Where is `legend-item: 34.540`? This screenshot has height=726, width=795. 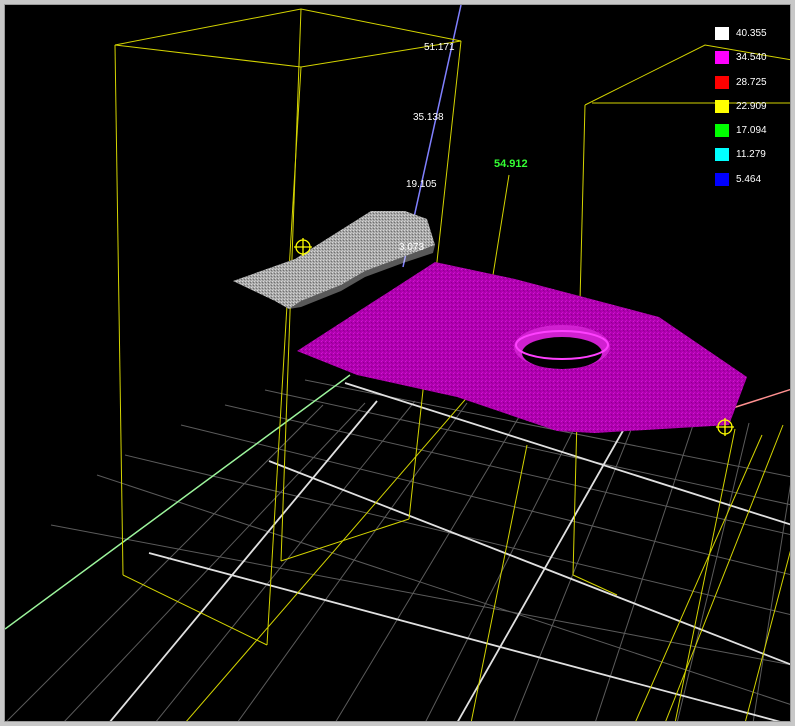
legend-item: 34.540 is located at coordinates (752, 63).